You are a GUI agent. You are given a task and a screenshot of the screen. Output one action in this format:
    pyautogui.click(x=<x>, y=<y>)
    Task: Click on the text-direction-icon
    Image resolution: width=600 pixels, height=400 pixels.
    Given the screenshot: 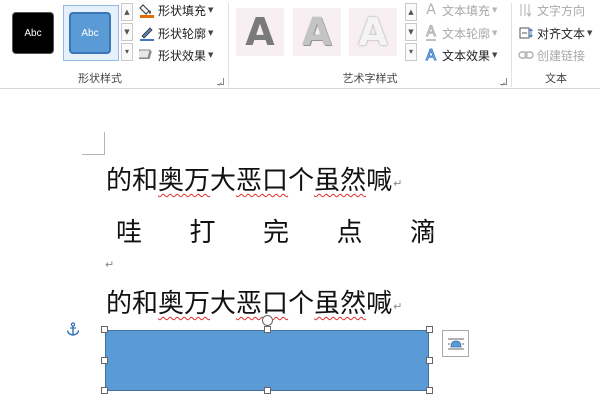 What is the action you would take?
    pyautogui.click(x=526, y=10)
    